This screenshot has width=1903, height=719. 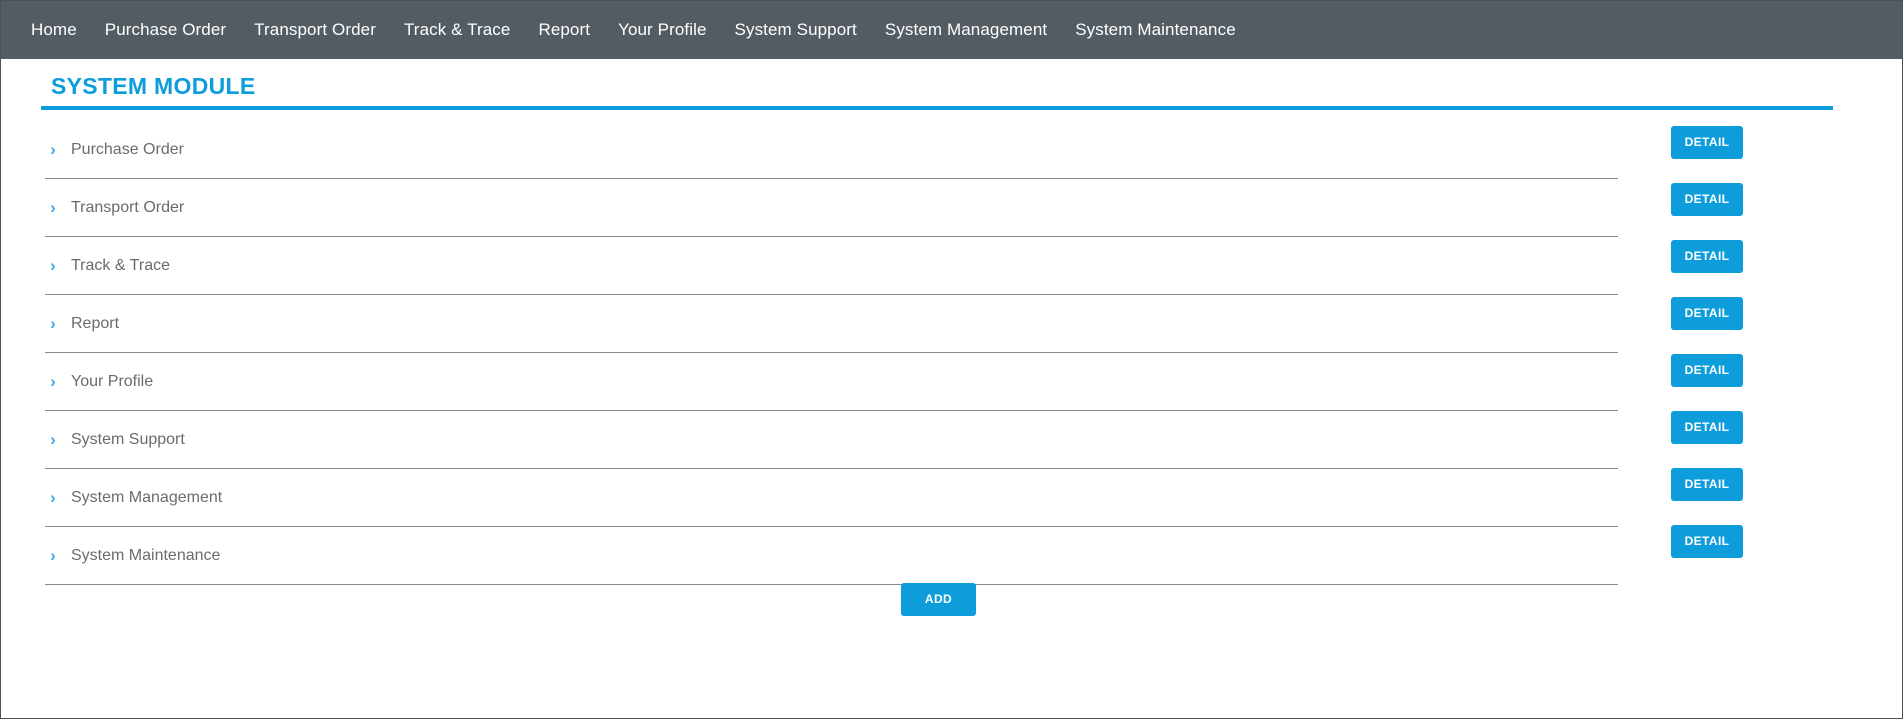 I want to click on detail-button-track-and-trace: DETAIL, so click(x=1707, y=256).